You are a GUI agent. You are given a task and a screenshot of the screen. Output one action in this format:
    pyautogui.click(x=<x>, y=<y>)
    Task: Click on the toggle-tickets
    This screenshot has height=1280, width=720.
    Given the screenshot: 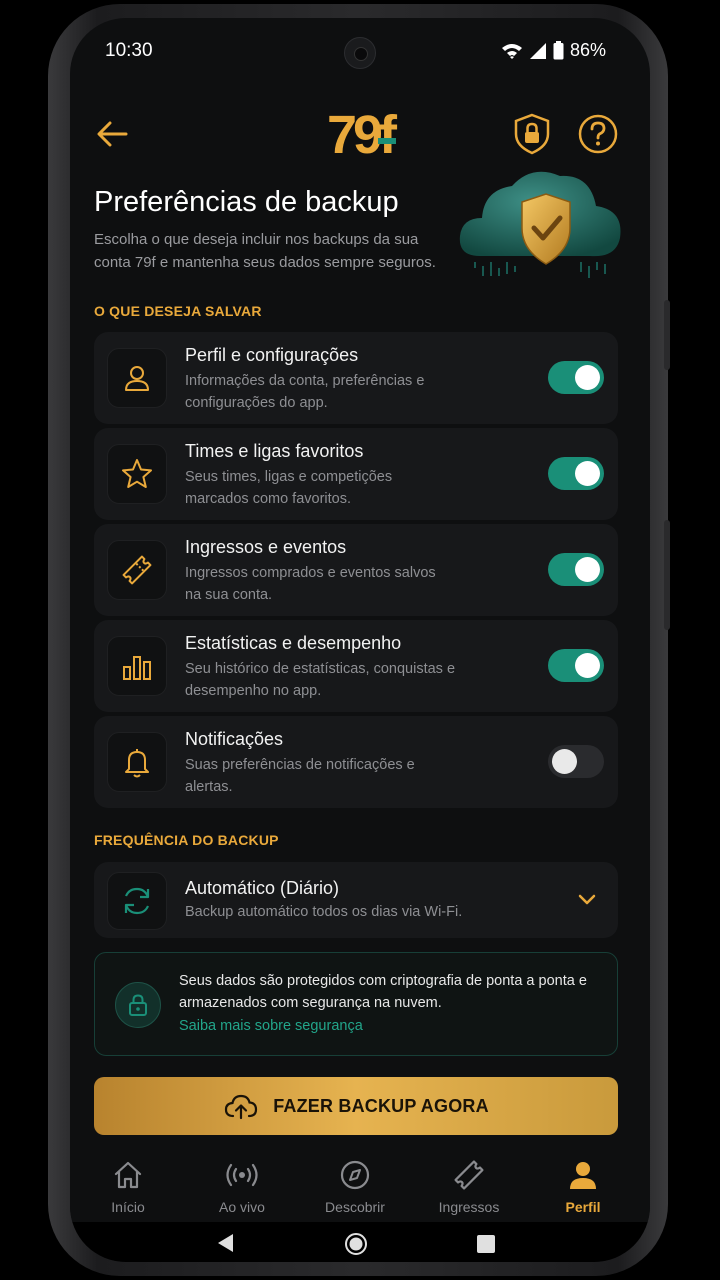 What is the action you would take?
    pyautogui.click(x=576, y=569)
    